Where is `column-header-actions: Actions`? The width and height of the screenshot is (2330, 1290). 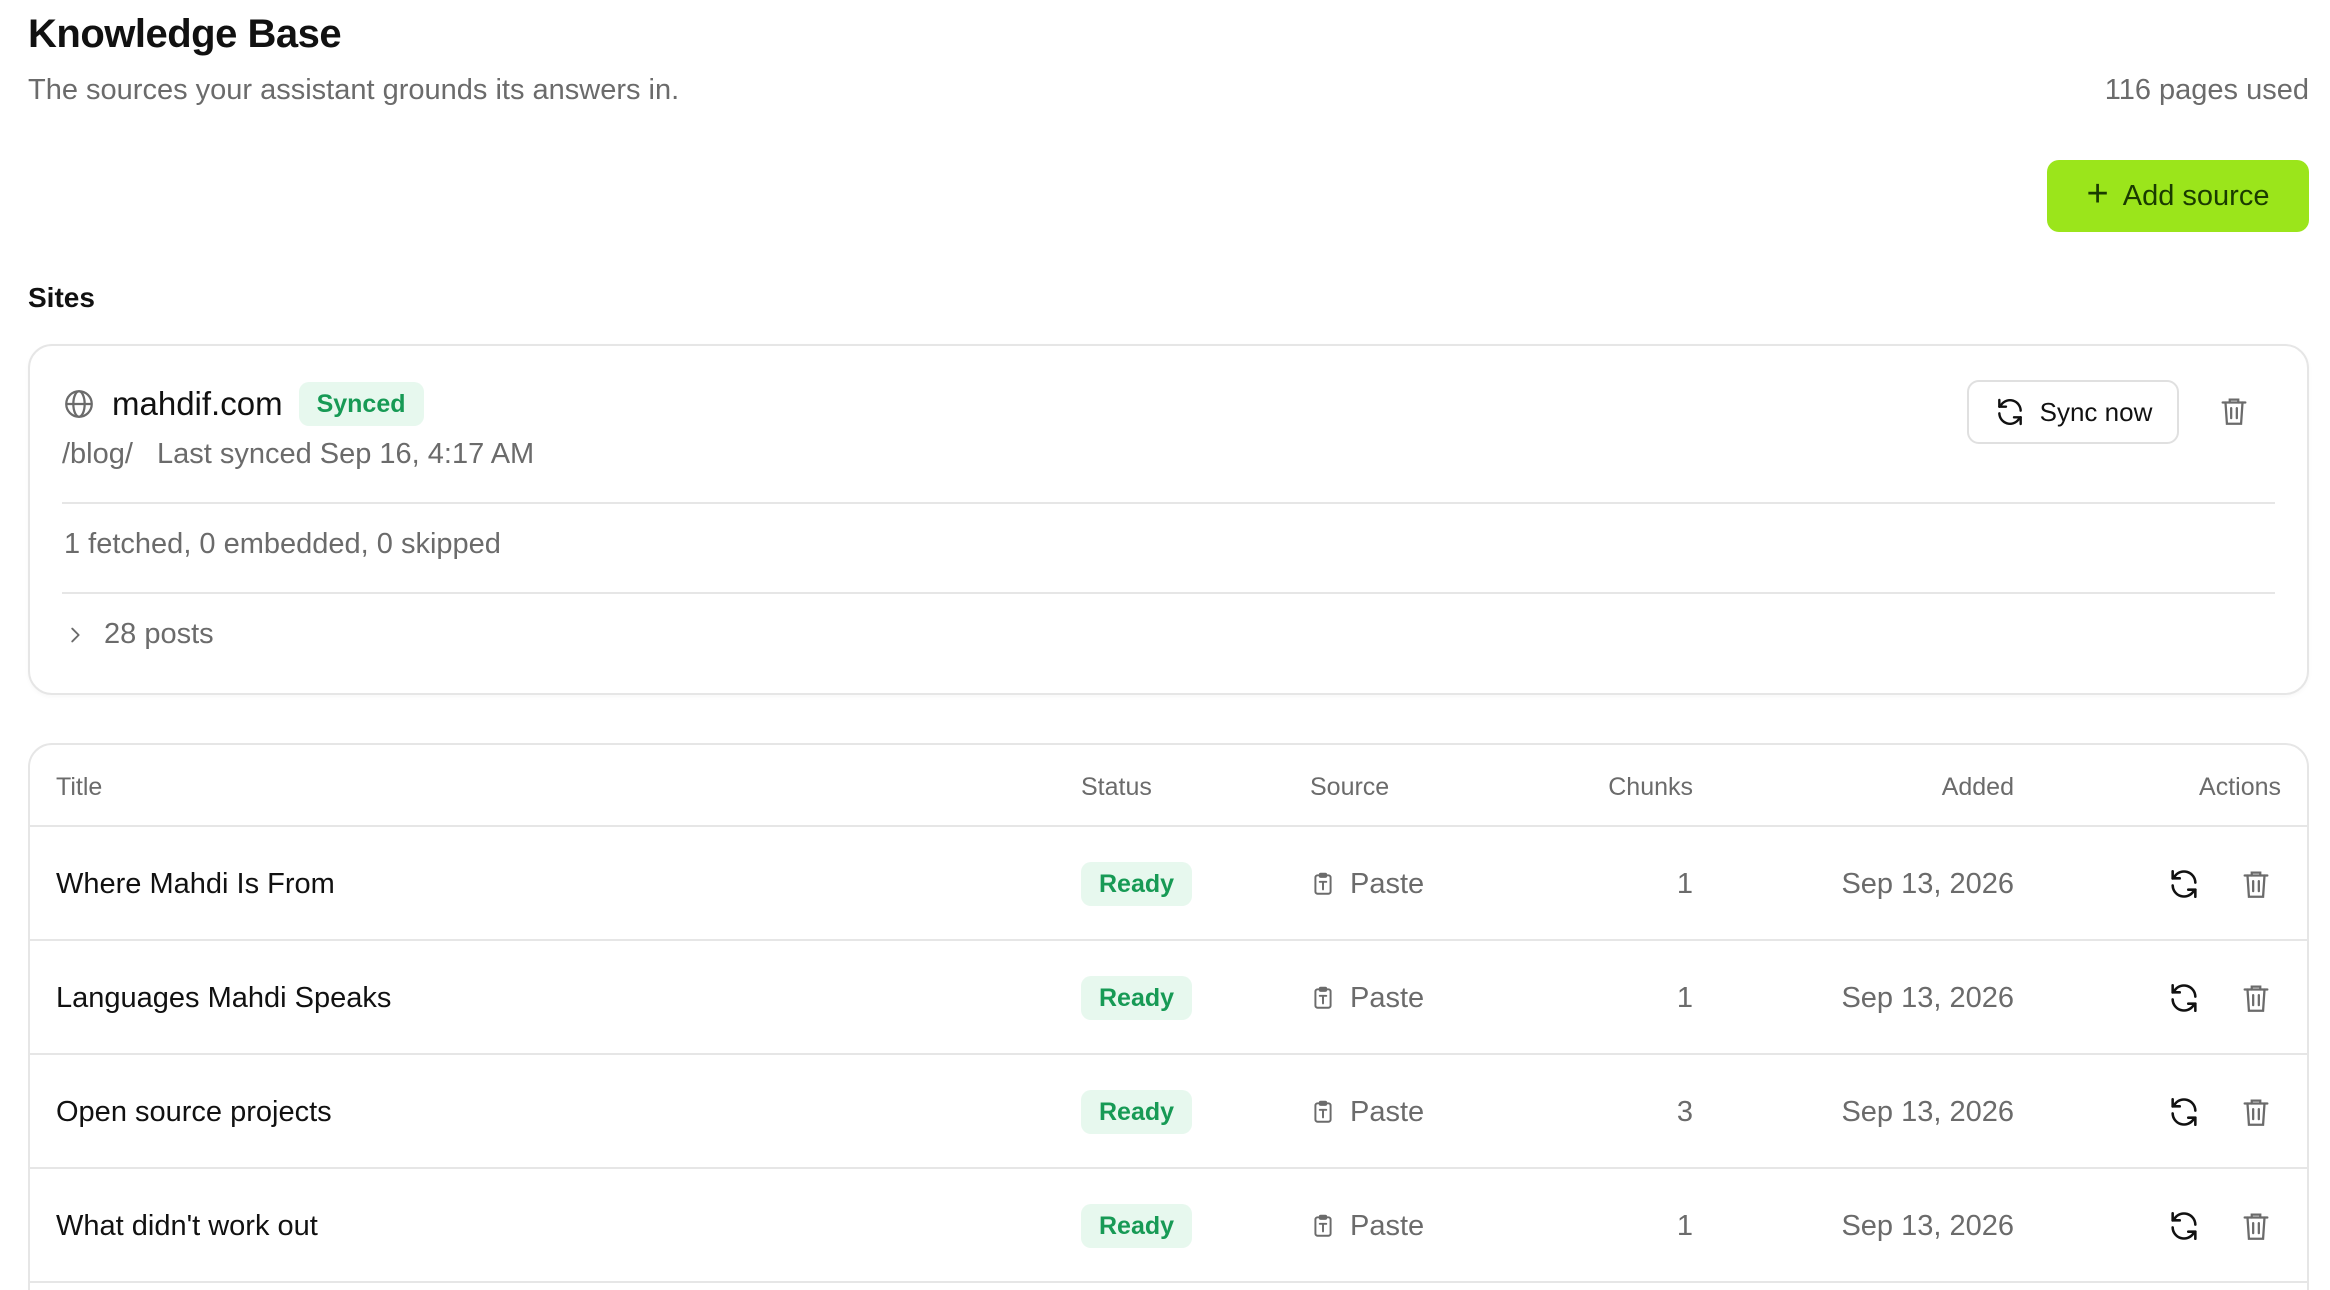
column-header-actions: Actions is located at coordinates (2240, 787).